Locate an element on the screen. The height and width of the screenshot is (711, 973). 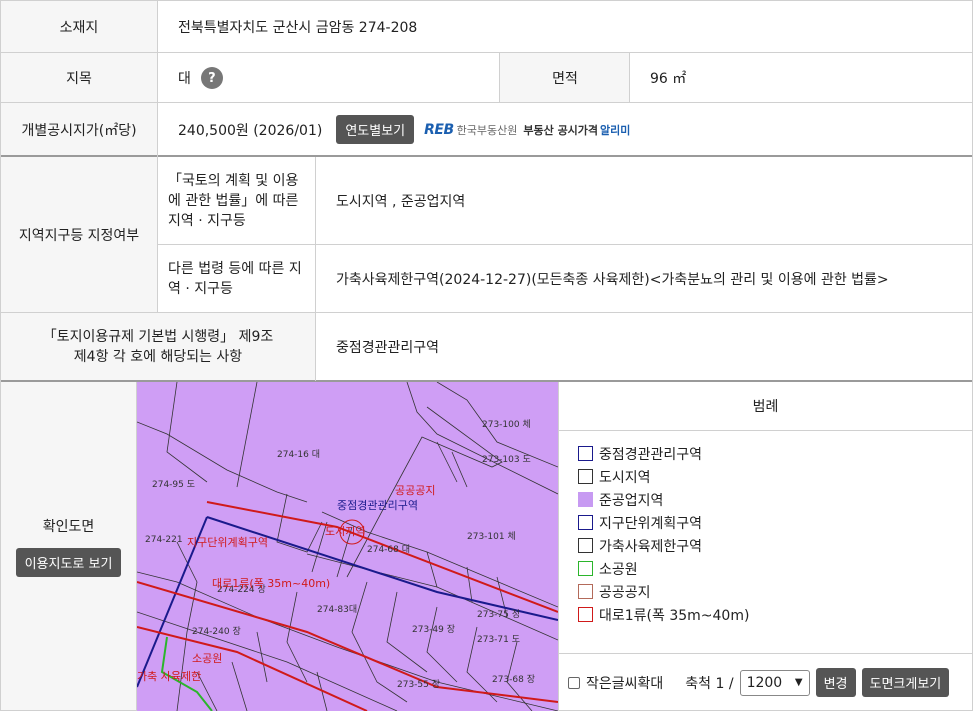
help-icon: ? is located at coordinates (211, 78).